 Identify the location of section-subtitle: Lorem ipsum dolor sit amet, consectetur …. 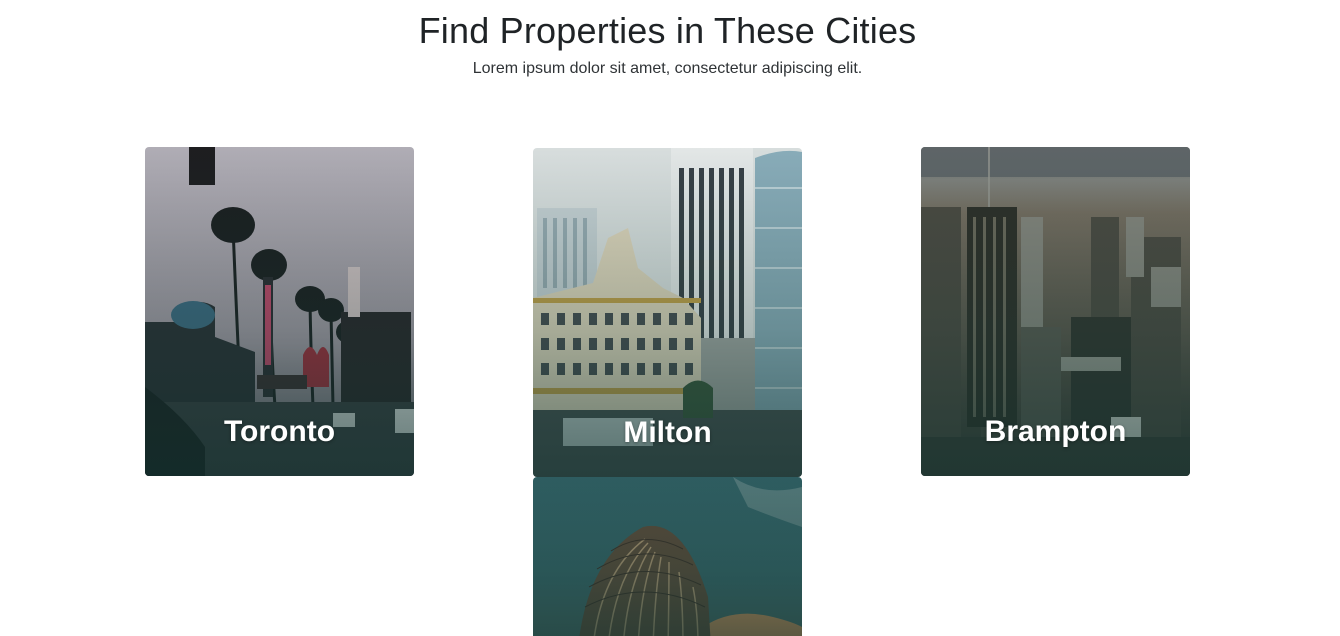
(667, 68).